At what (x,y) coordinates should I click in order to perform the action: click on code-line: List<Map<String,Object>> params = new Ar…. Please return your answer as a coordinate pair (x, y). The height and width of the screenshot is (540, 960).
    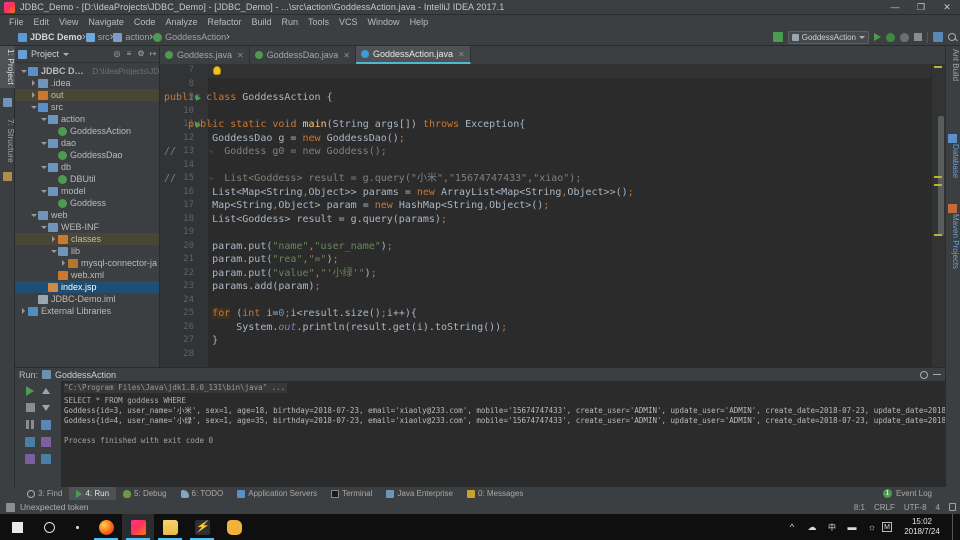
    Looking at the image, I should click on (397, 193).